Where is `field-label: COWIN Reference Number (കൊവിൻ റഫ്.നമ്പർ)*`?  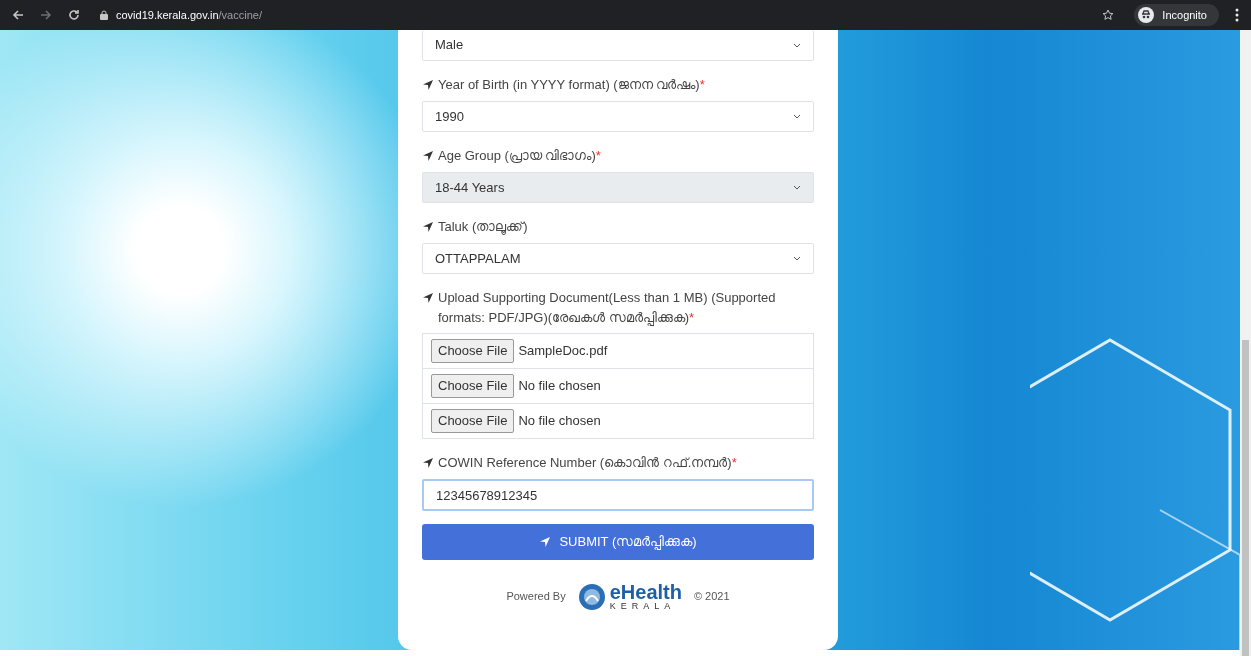
field-label: COWIN Reference Number (കൊവിൻ റഫ്.നമ്പർ)* is located at coordinates (587, 463).